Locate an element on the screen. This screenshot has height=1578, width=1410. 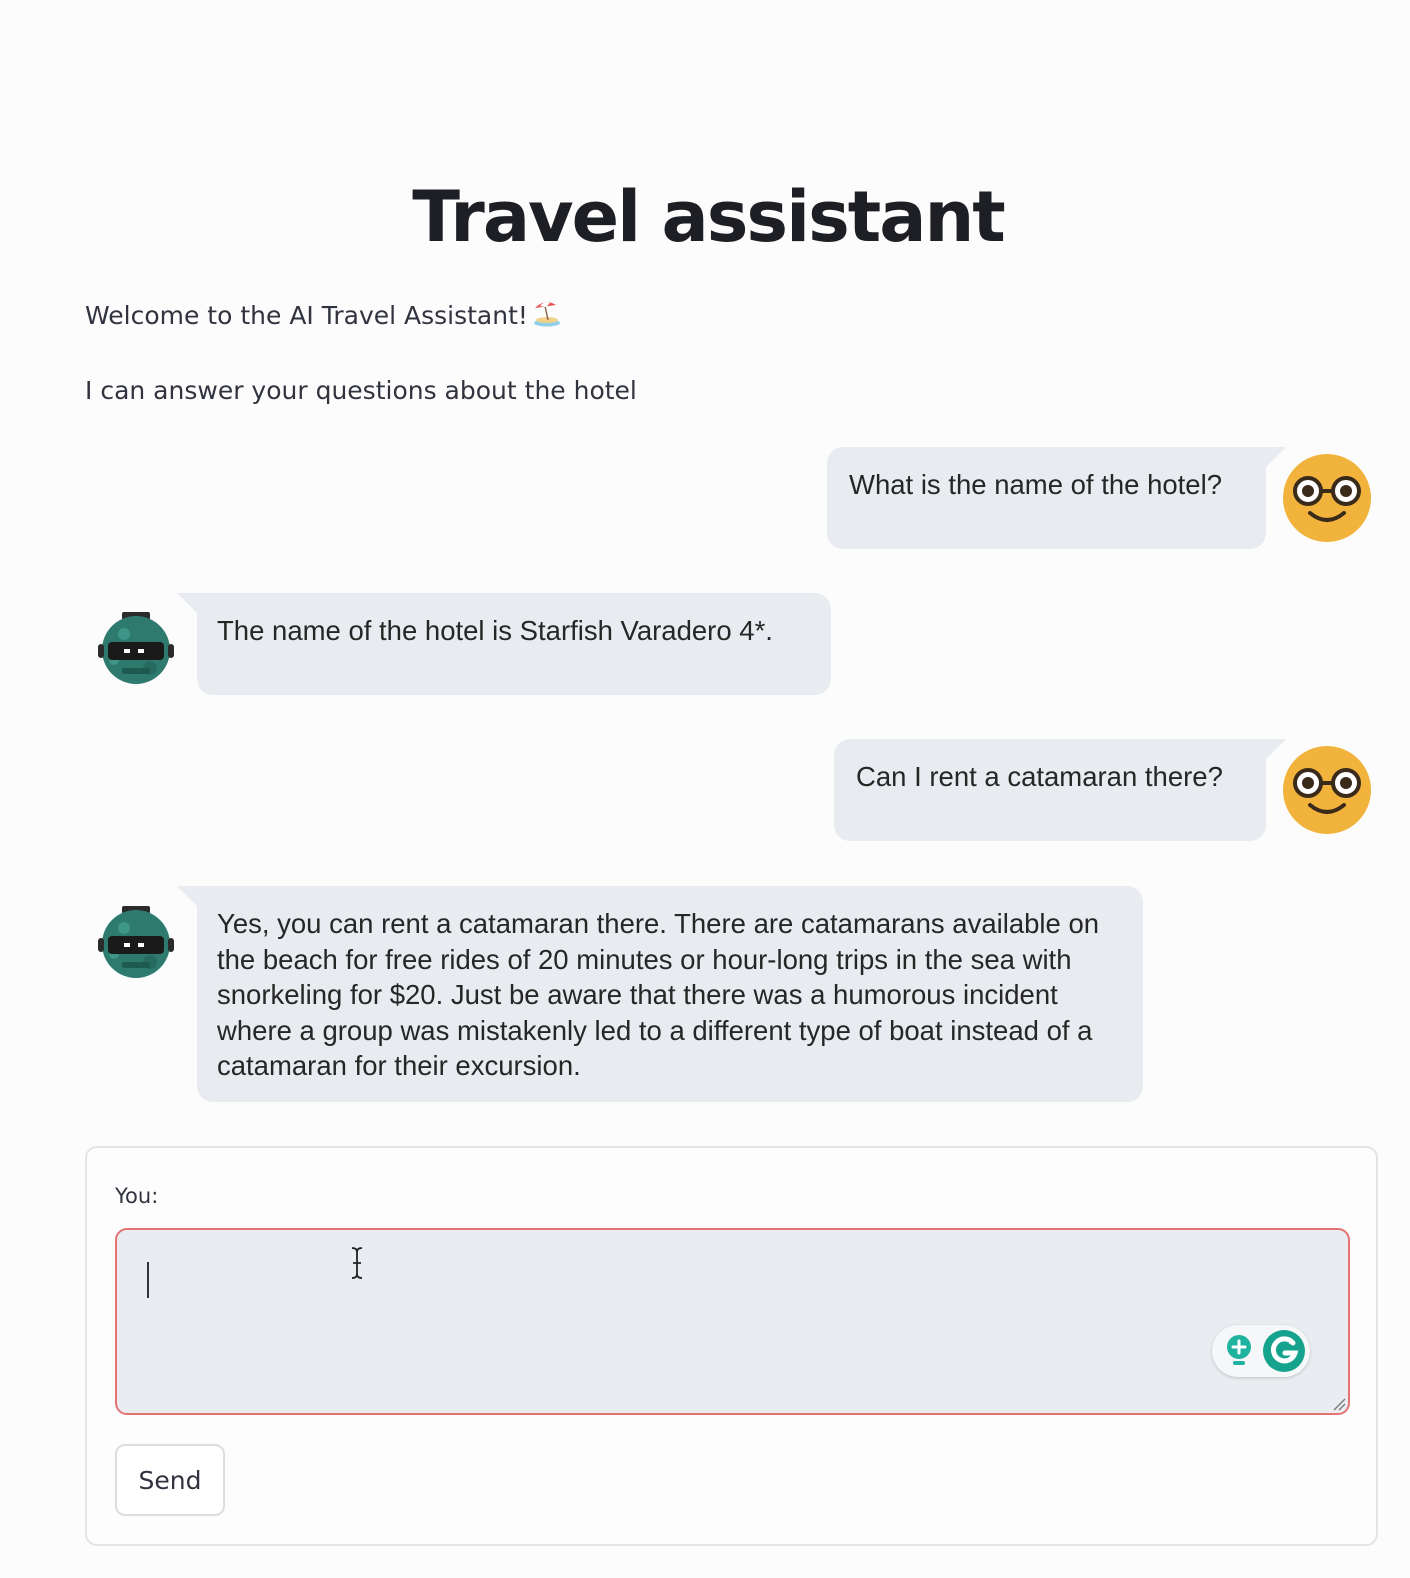
welcome-label: Welcome to the AI Travel Assistant! is located at coordinates (306, 315).